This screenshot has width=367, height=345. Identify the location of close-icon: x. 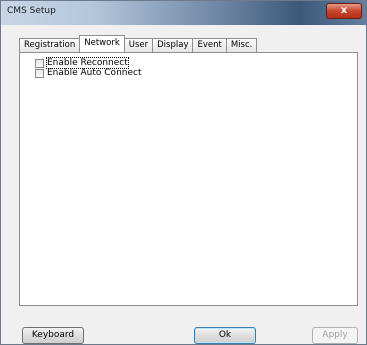
(344, 10).